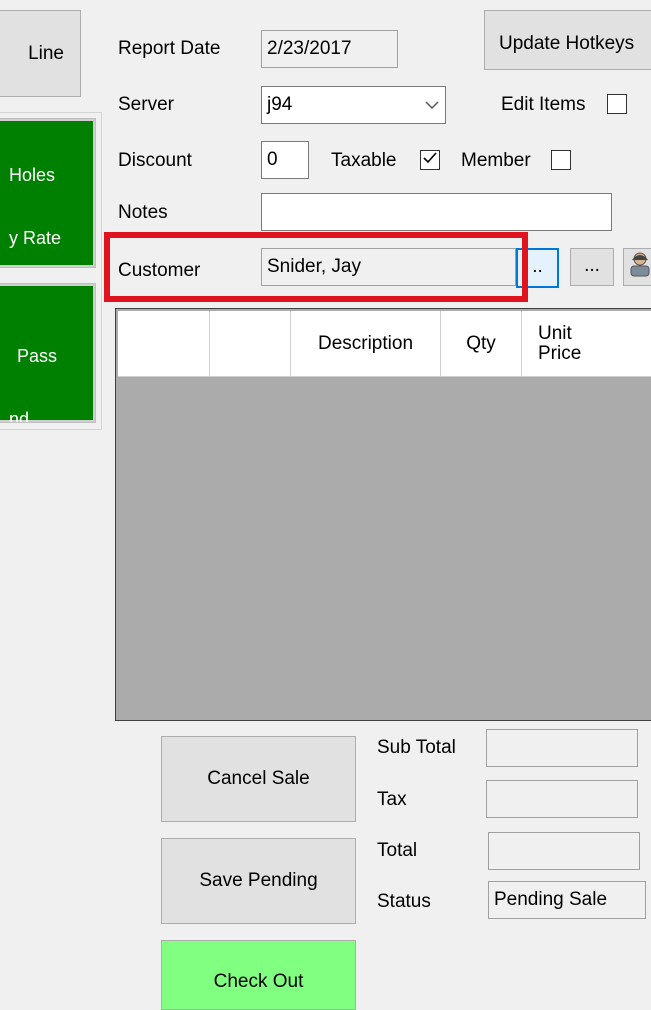 The image size is (651, 1010). I want to click on save-pending-button: Save Pending, so click(258, 881).